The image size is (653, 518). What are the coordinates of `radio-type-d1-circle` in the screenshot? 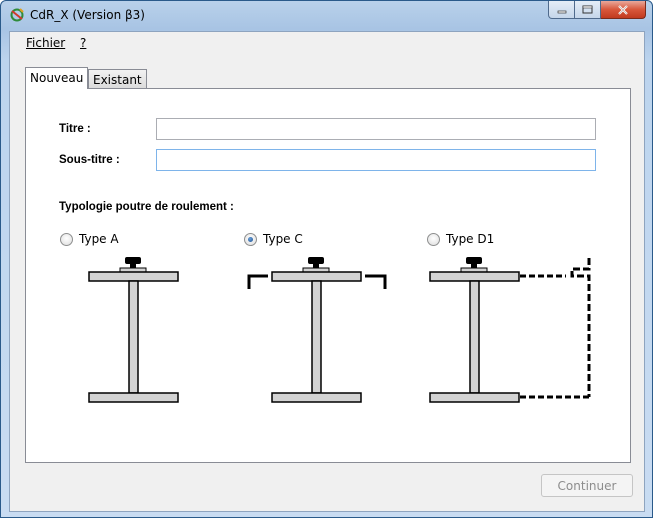 It's located at (433, 239).